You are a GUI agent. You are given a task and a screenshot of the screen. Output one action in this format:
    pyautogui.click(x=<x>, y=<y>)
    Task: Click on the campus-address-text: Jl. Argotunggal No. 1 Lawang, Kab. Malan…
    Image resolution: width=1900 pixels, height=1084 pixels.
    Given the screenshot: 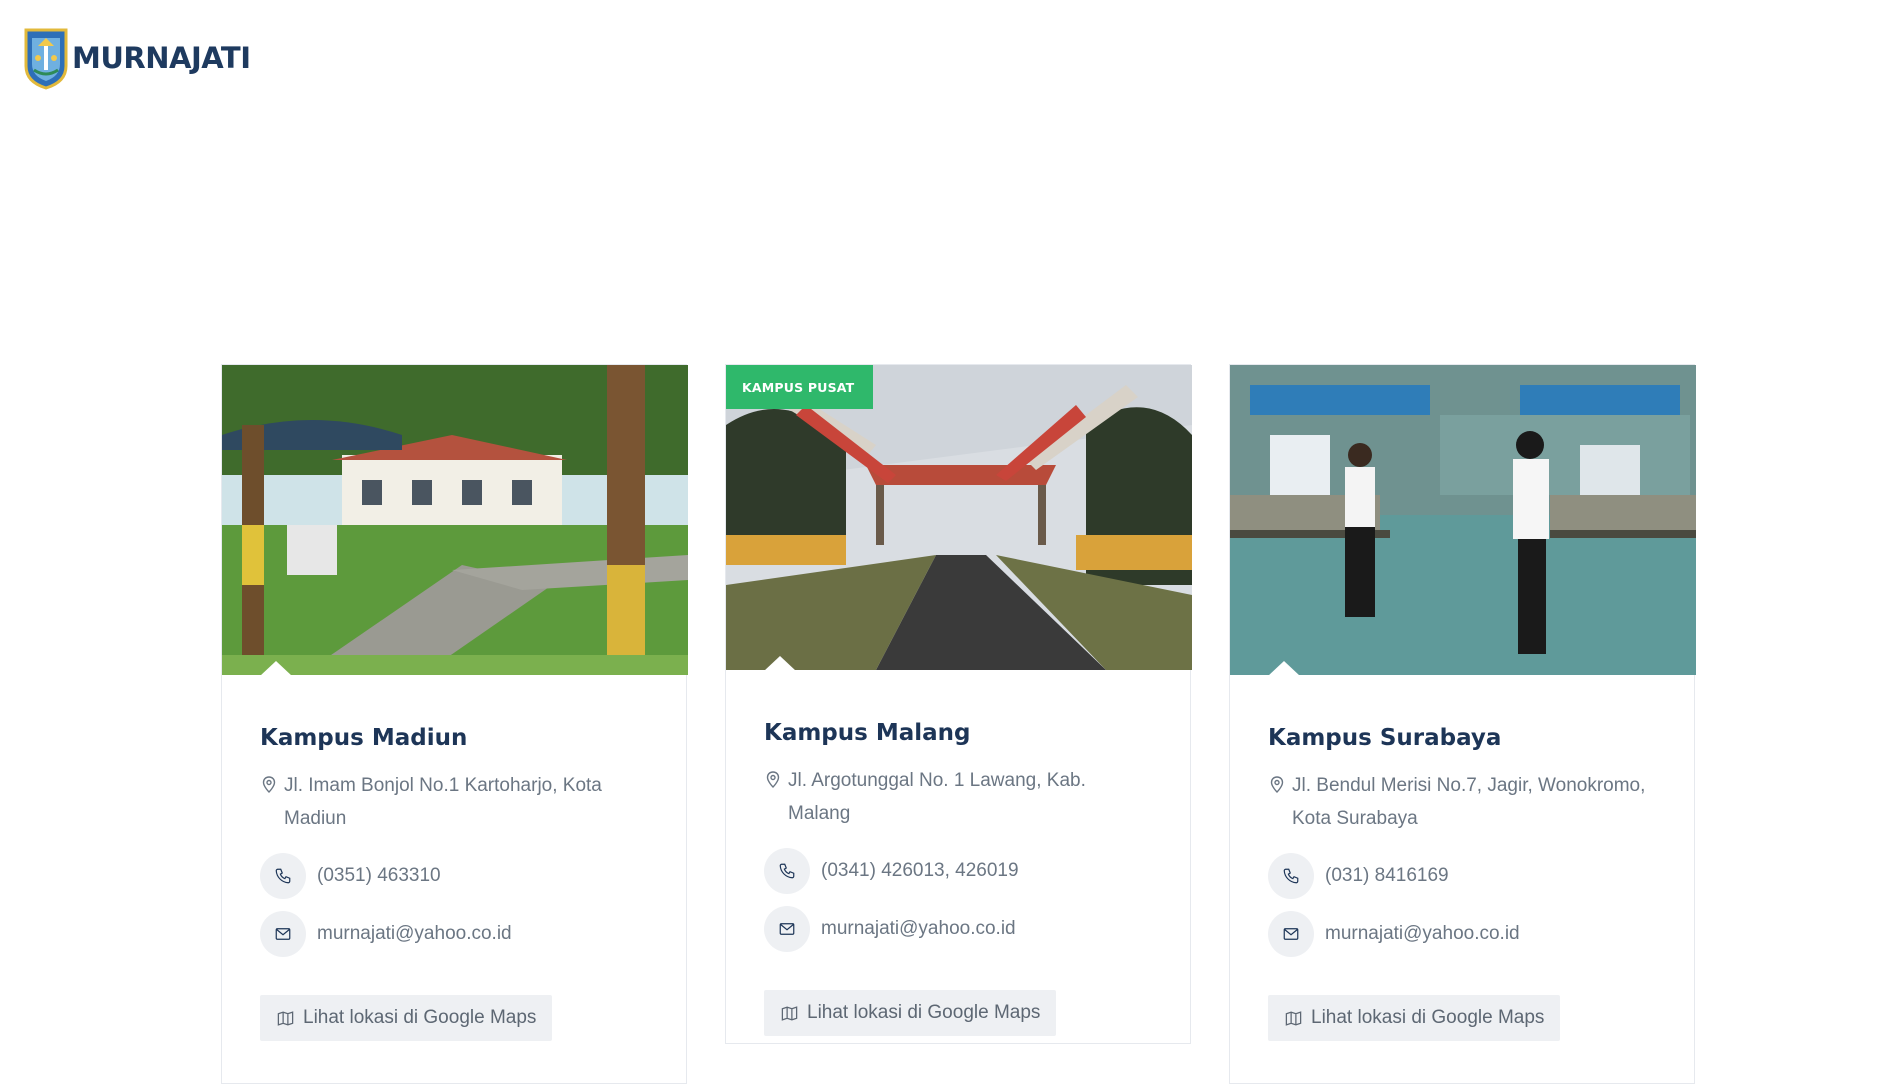 What is the action you would take?
    pyautogui.click(x=937, y=797)
    